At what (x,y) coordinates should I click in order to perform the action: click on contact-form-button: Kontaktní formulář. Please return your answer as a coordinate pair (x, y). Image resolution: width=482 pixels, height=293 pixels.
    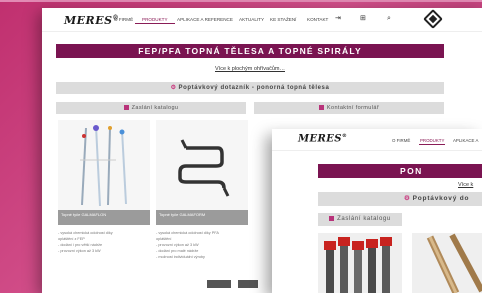
    Looking at the image, I should click on (349, 108).